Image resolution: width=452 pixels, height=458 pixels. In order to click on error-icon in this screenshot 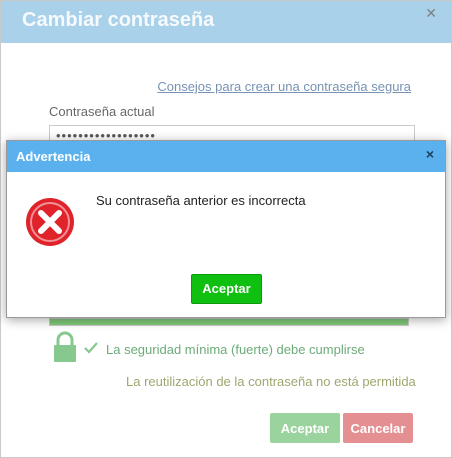, I will do `click(50, 224)`.